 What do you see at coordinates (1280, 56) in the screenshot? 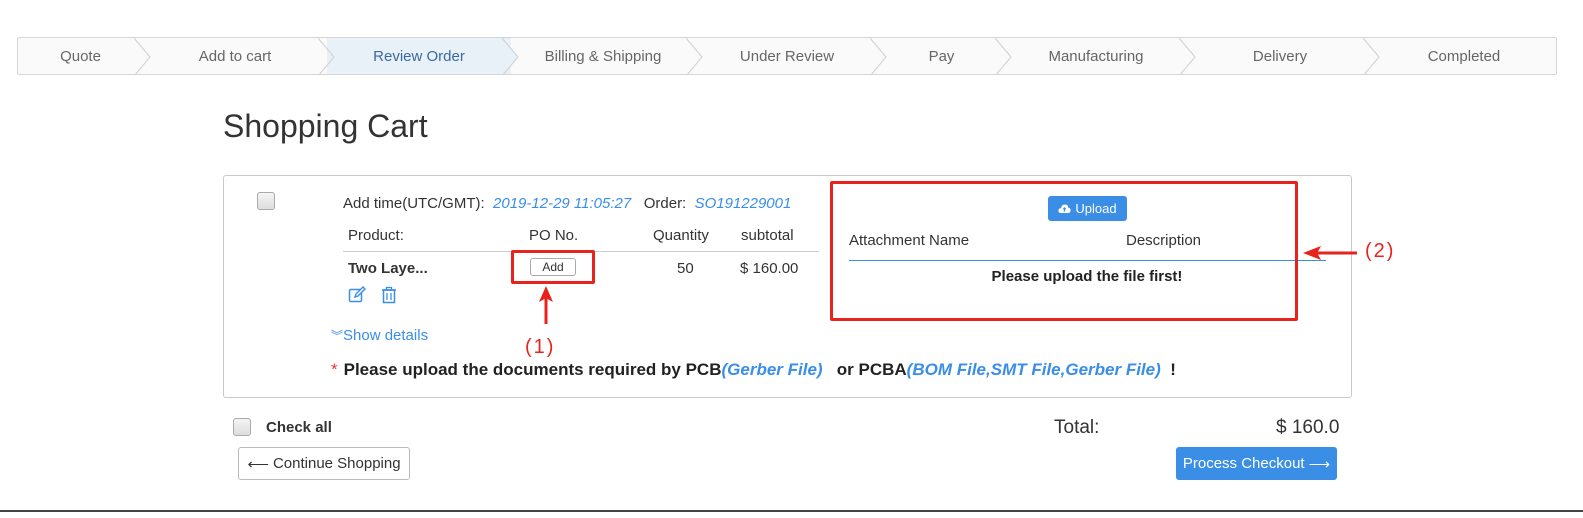
I see `step-label: Delivery` at bounding box center [1280, 56].